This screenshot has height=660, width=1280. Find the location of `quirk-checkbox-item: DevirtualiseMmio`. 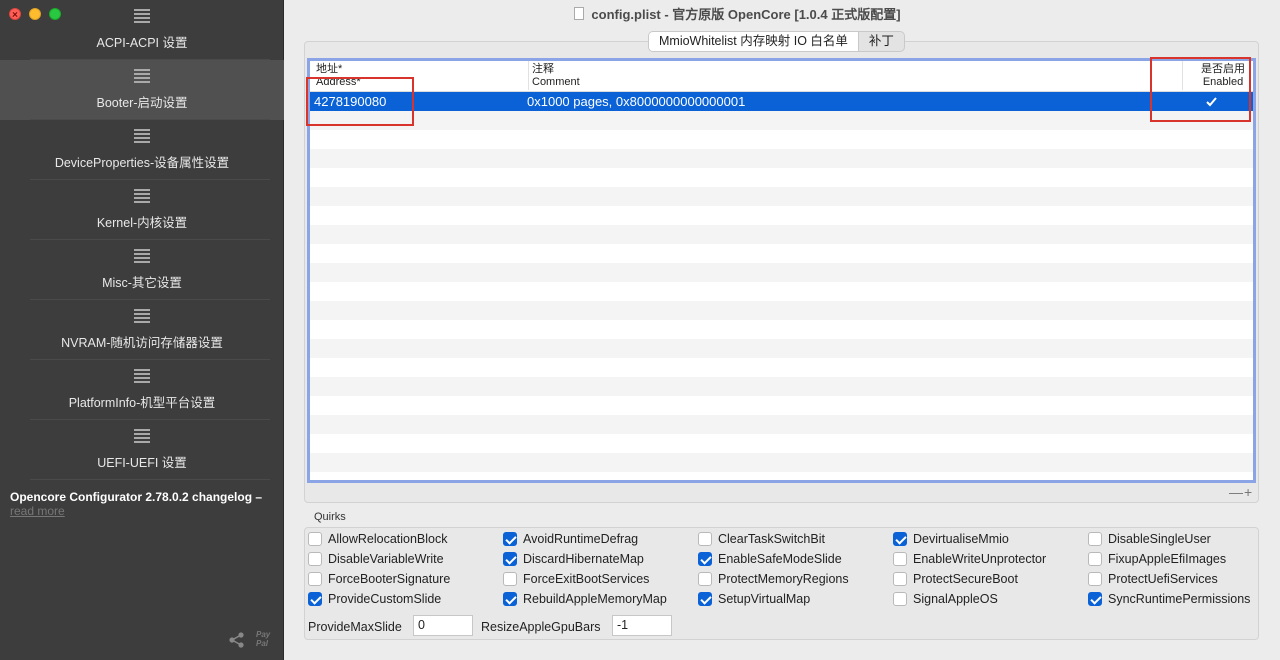

quirk-checkbox-item: DevirtualiseMmio is located at coordinates (951, 539).